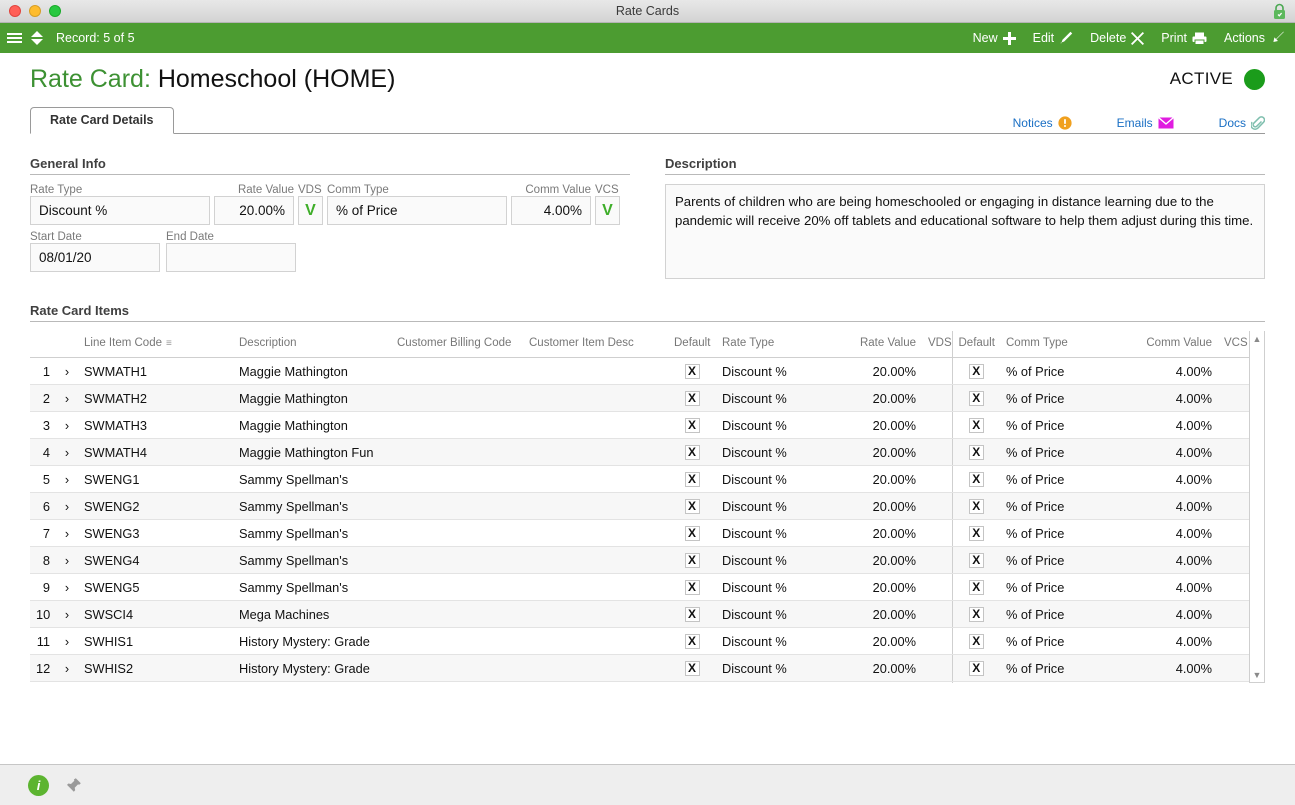 The image size is (1295, 805). Describe the element at coordinates (1279, 11) in the screenshot. I see `lock-icon` at that location.